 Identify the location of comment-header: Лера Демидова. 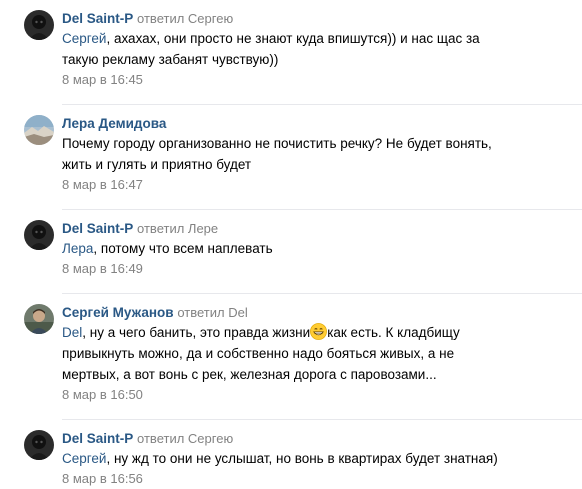
(316, 124).